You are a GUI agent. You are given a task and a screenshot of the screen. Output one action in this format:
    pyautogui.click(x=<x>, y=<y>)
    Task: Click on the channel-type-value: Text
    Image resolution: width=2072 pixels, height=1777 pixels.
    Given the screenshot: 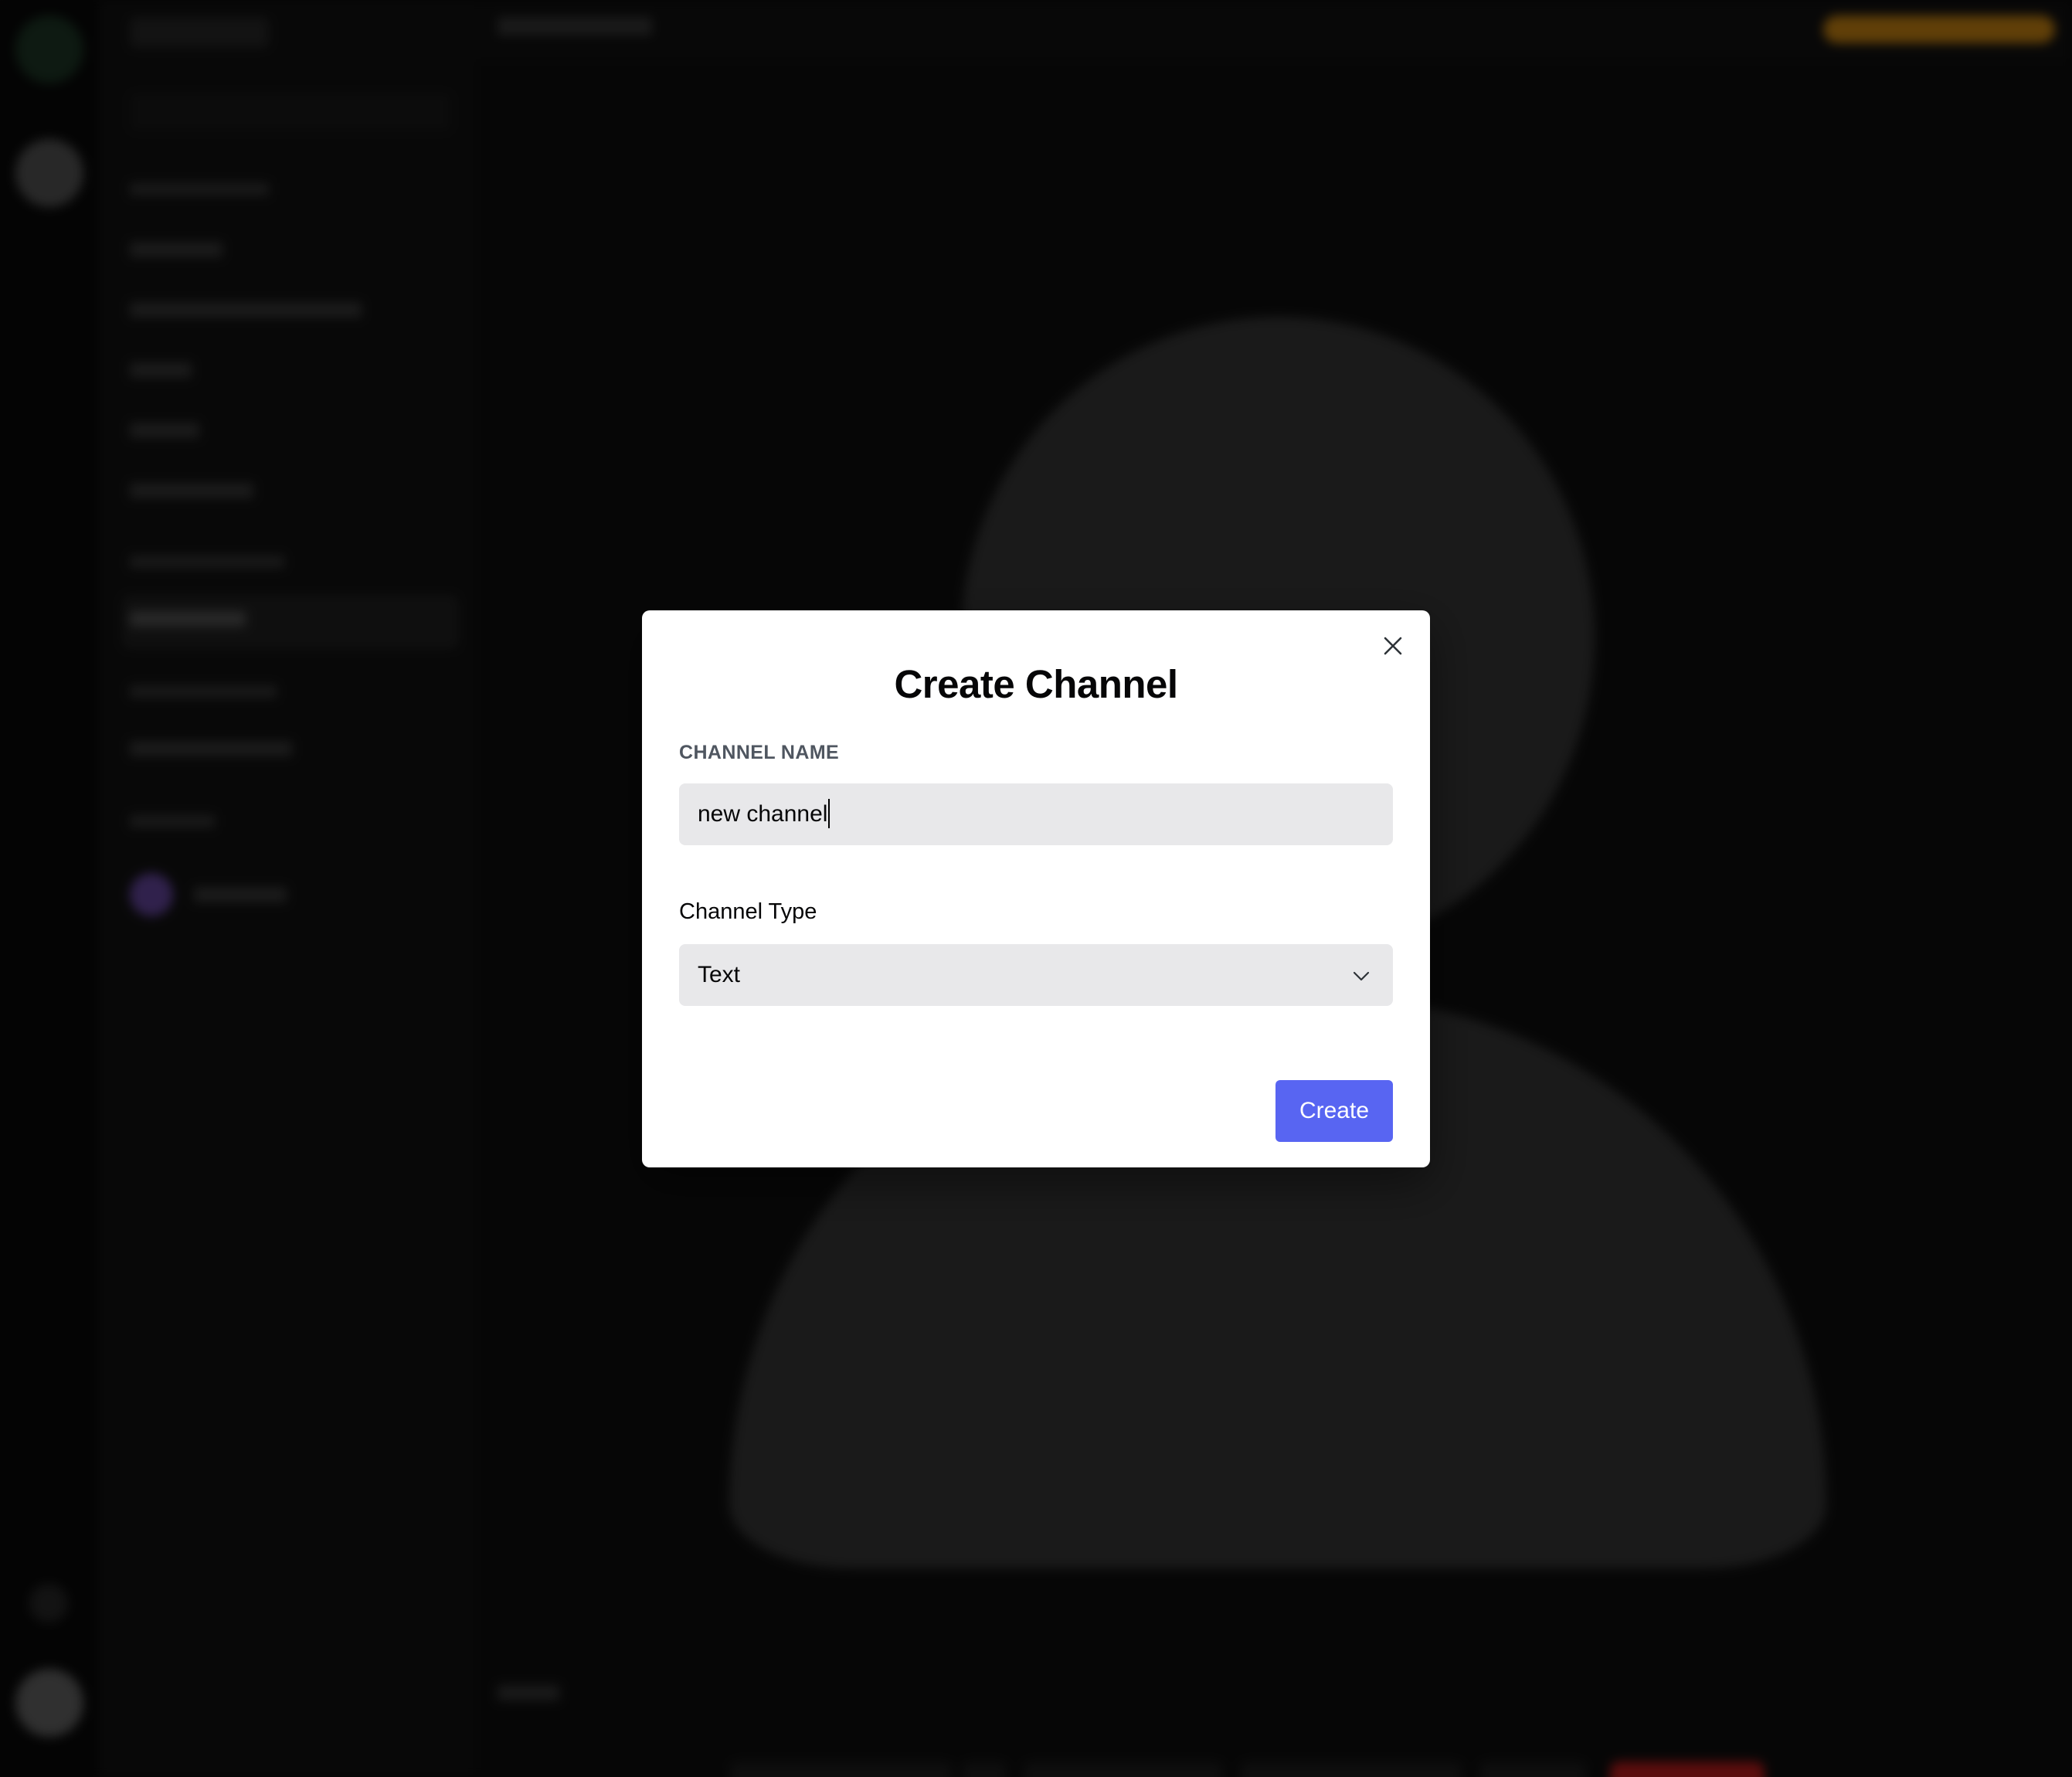 What is the action you would take?
    pyautogui.click(x=719, y=974)
    